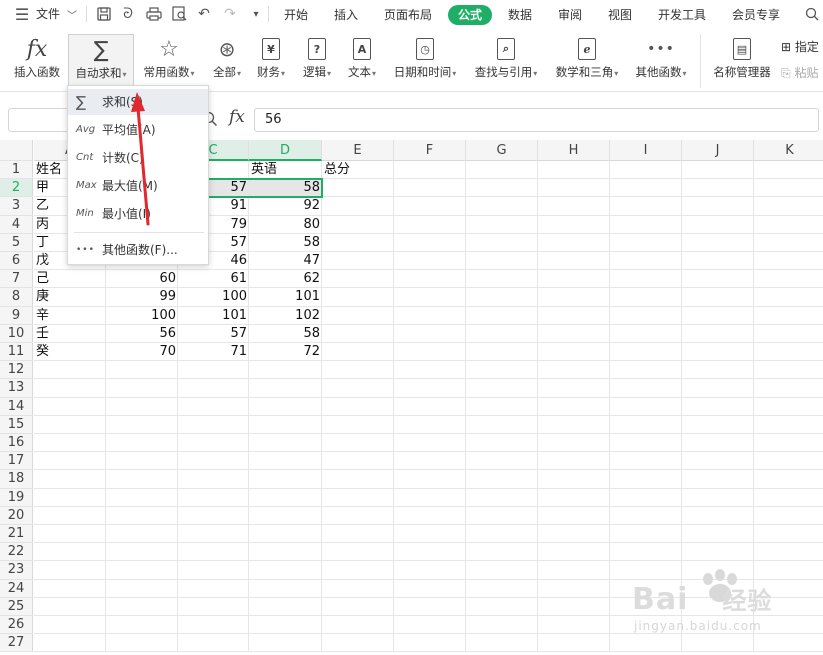 The height and width of the screenshot is (655, 823). Describe the element at coordinates (720, 600) in the screenshot. I see `baidu-watermark: Bai 经验 jingyan.baidu.com` at that location.